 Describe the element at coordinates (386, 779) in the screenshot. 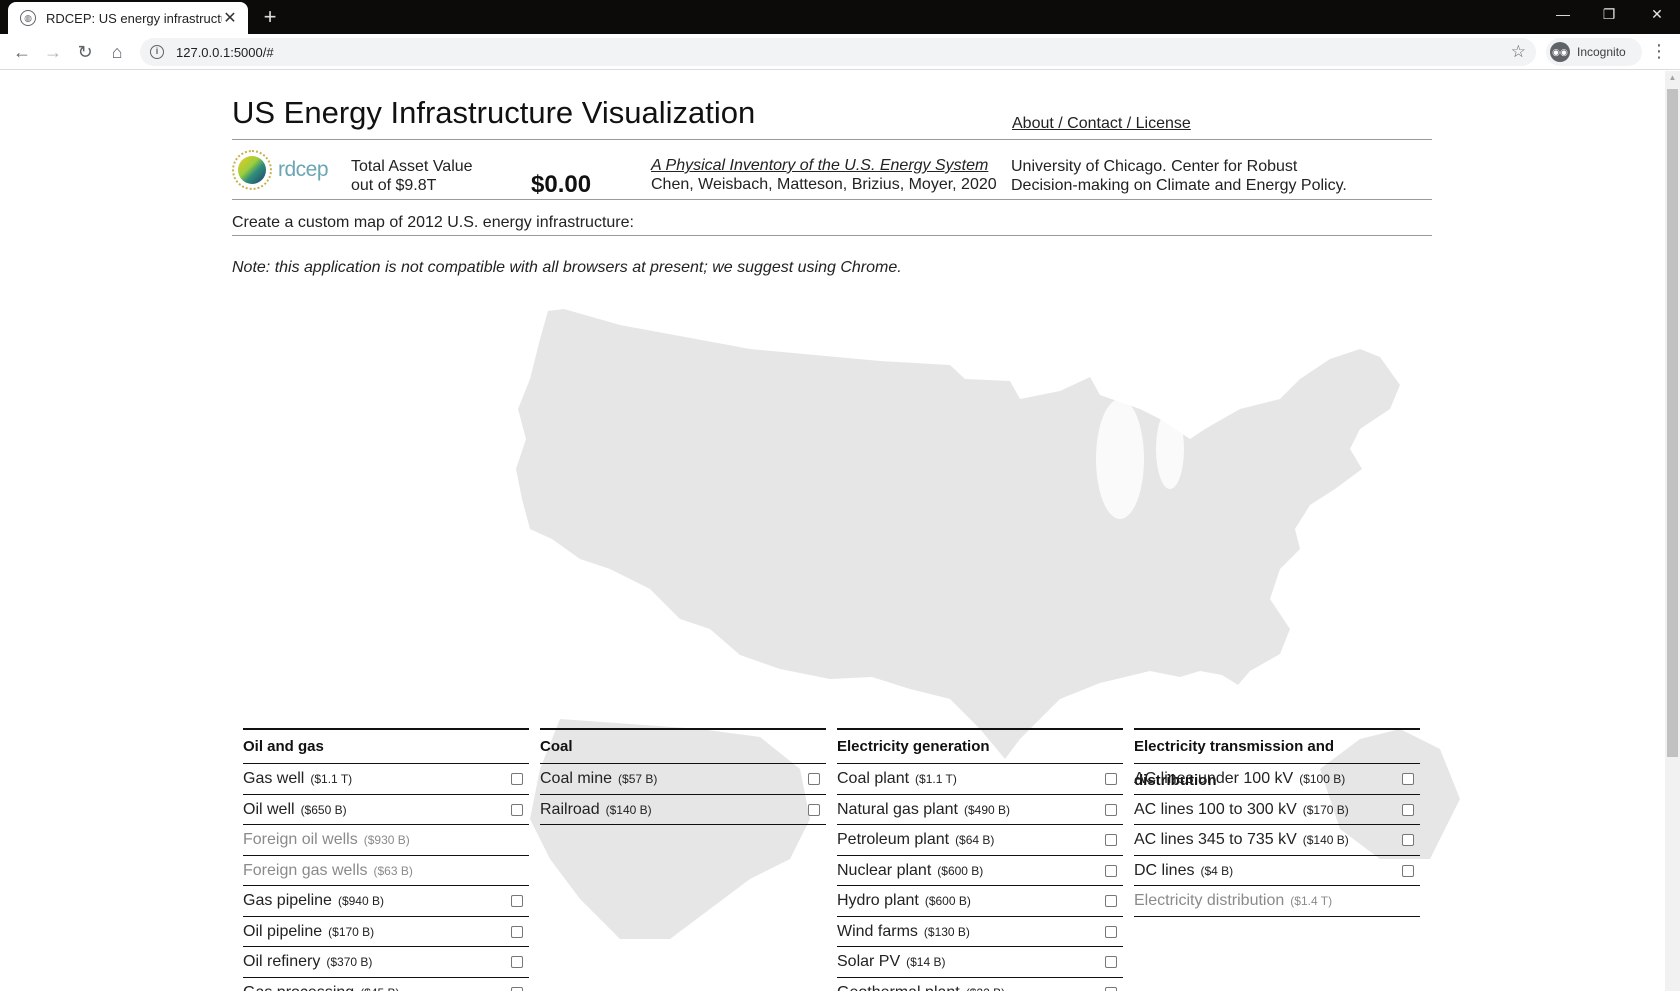

I see `layer-row: Gas well ($1.1 T)` at that location.